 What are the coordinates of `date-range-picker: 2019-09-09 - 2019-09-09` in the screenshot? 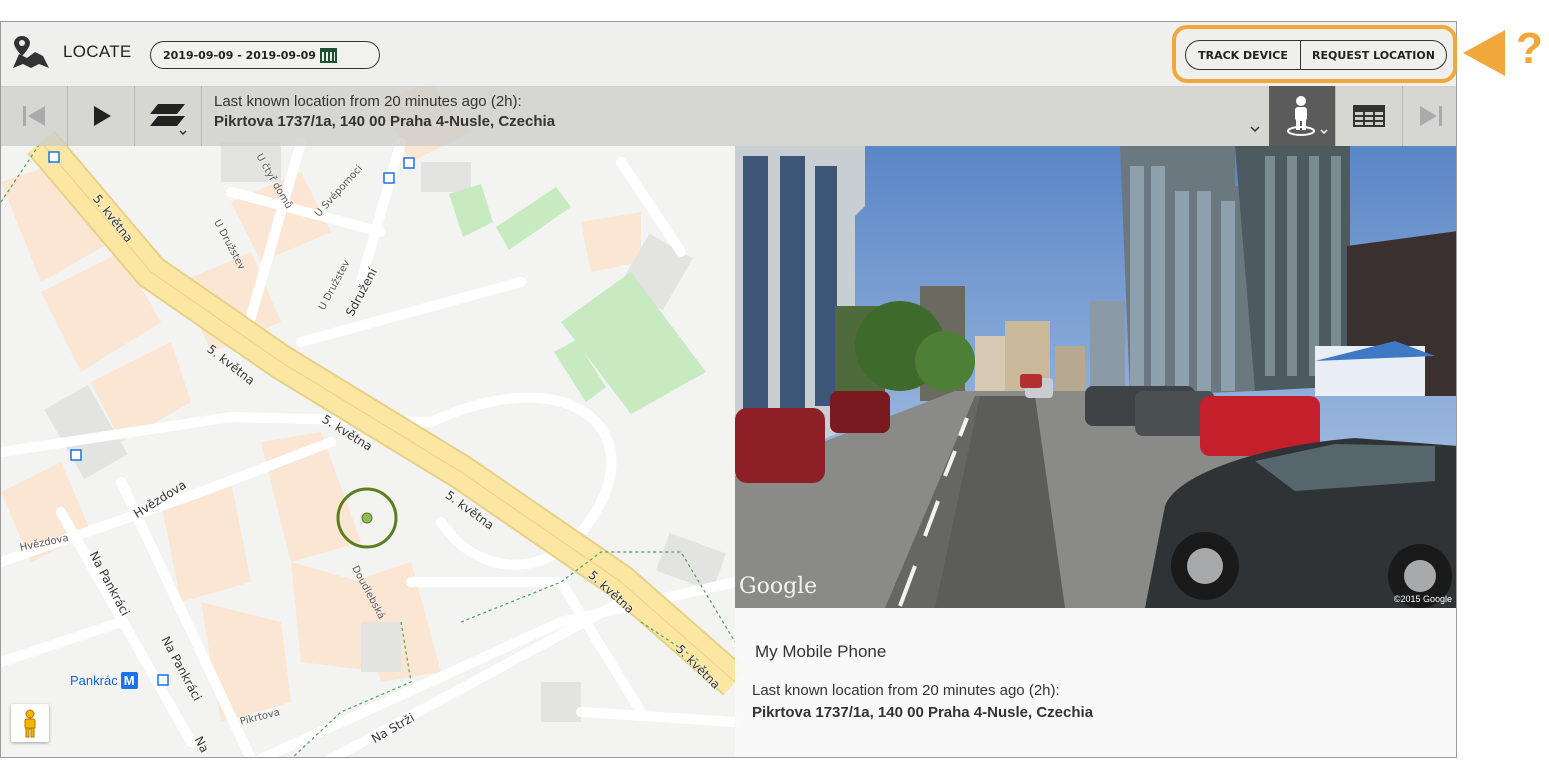 It's located at (265, 55).